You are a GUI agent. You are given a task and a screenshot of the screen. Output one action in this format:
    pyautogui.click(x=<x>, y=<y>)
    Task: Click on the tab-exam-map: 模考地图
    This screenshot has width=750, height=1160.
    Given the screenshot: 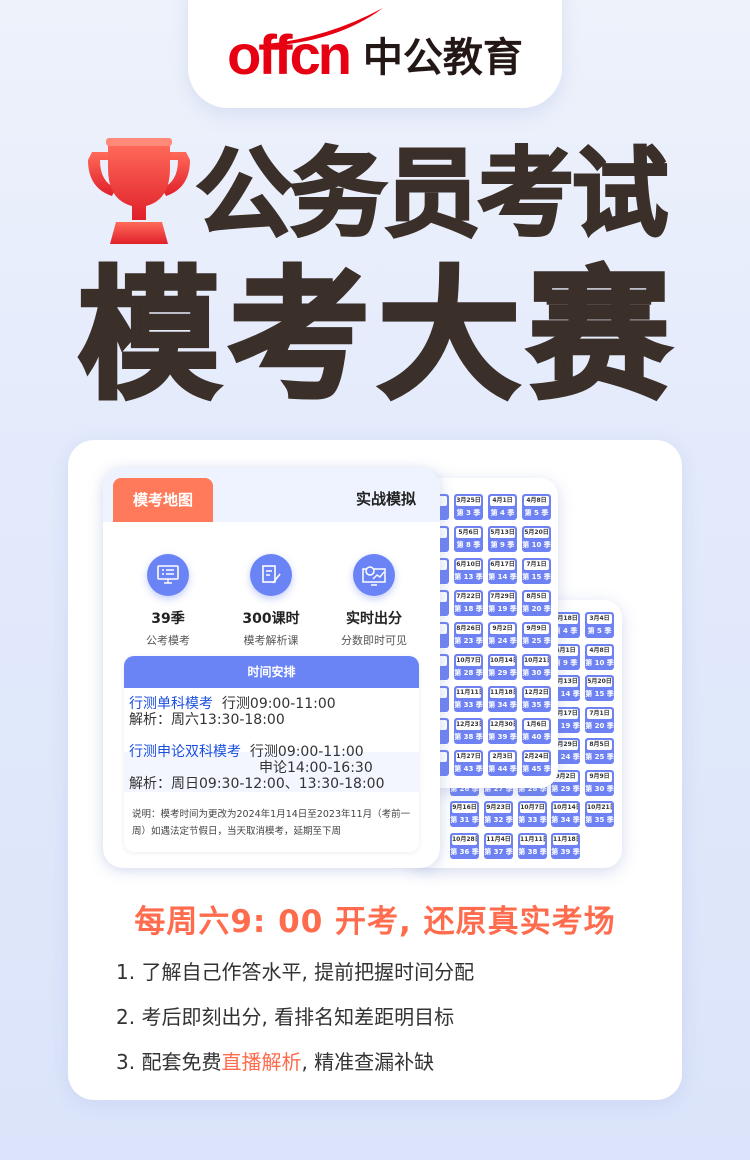 What is the action you would take?
    pyautogui.click(x=163, y=500)
    